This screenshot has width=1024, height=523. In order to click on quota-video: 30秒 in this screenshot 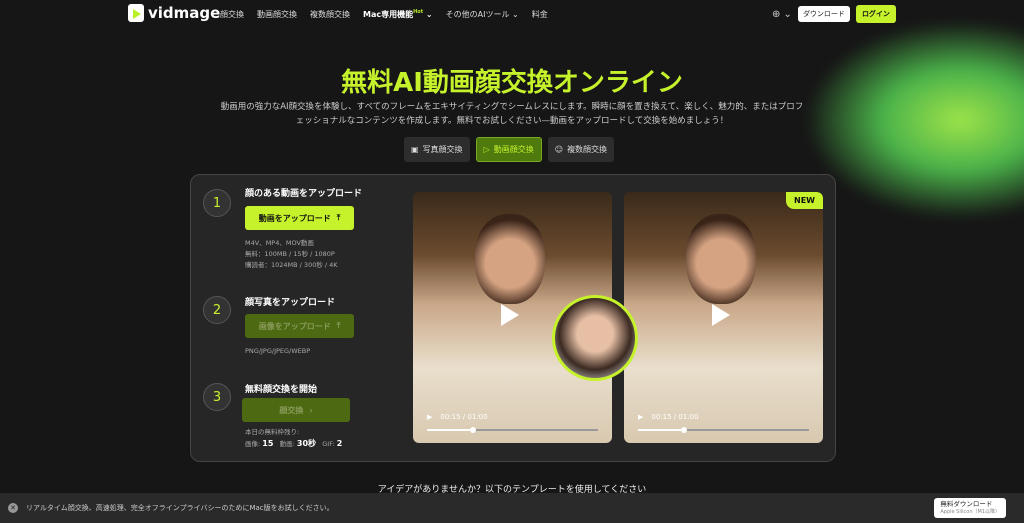, I will do `click(306, 443)`.